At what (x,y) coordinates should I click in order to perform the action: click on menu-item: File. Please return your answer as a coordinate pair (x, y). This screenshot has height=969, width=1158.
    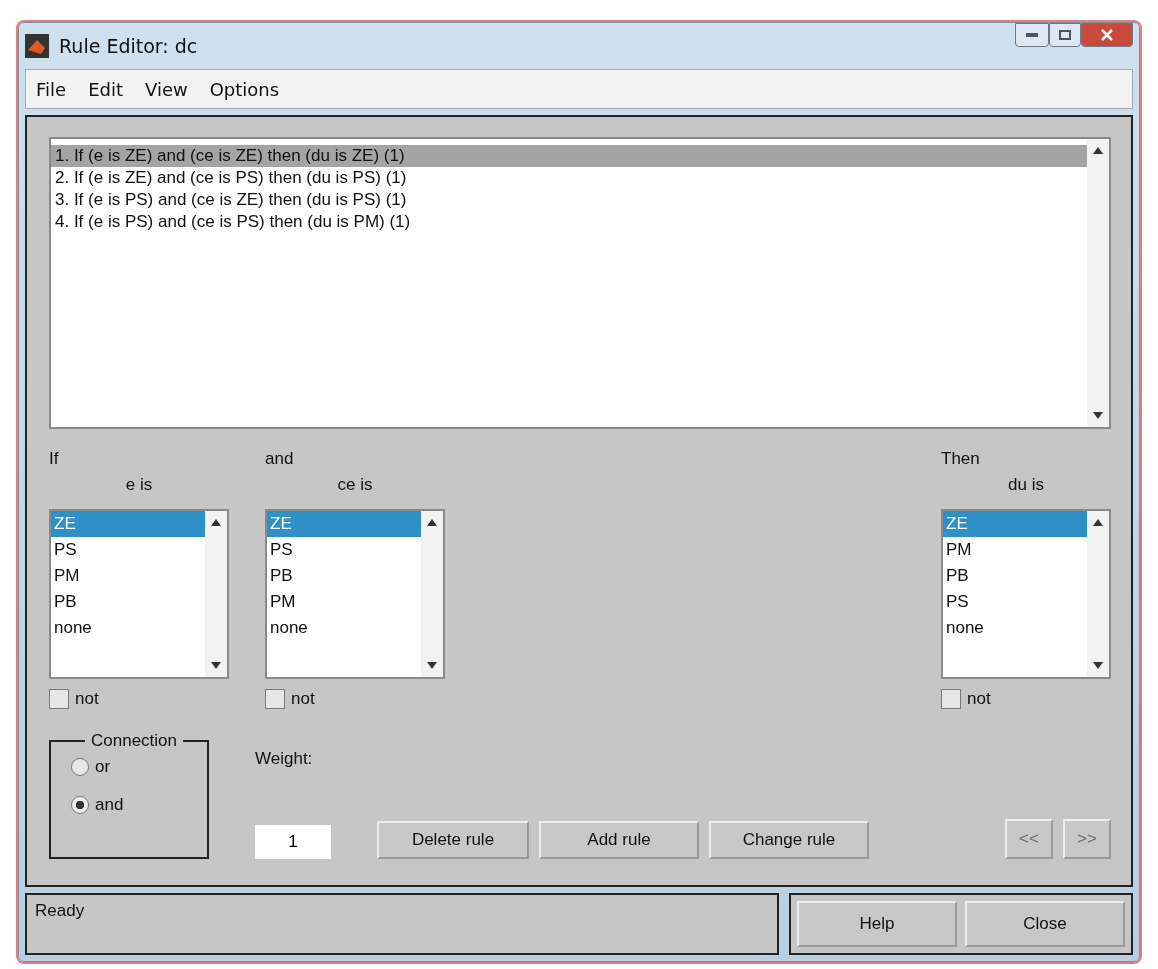
    Looking at the image, I should click on (51, 89).